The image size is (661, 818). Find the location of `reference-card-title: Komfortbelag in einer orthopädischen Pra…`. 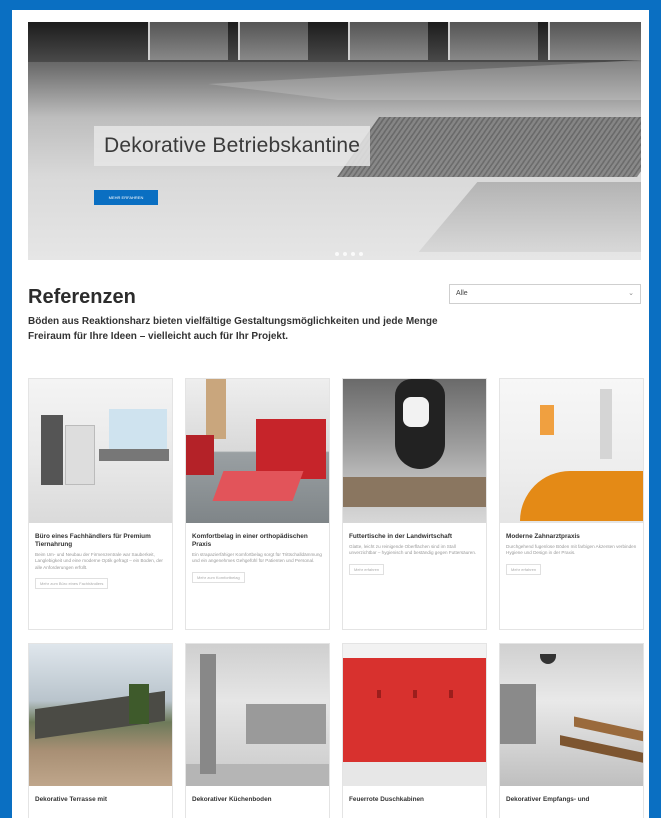

reference-card-title: Komfortbelag in einer orthopädischen Pra… is located at coordinates (257, 541).